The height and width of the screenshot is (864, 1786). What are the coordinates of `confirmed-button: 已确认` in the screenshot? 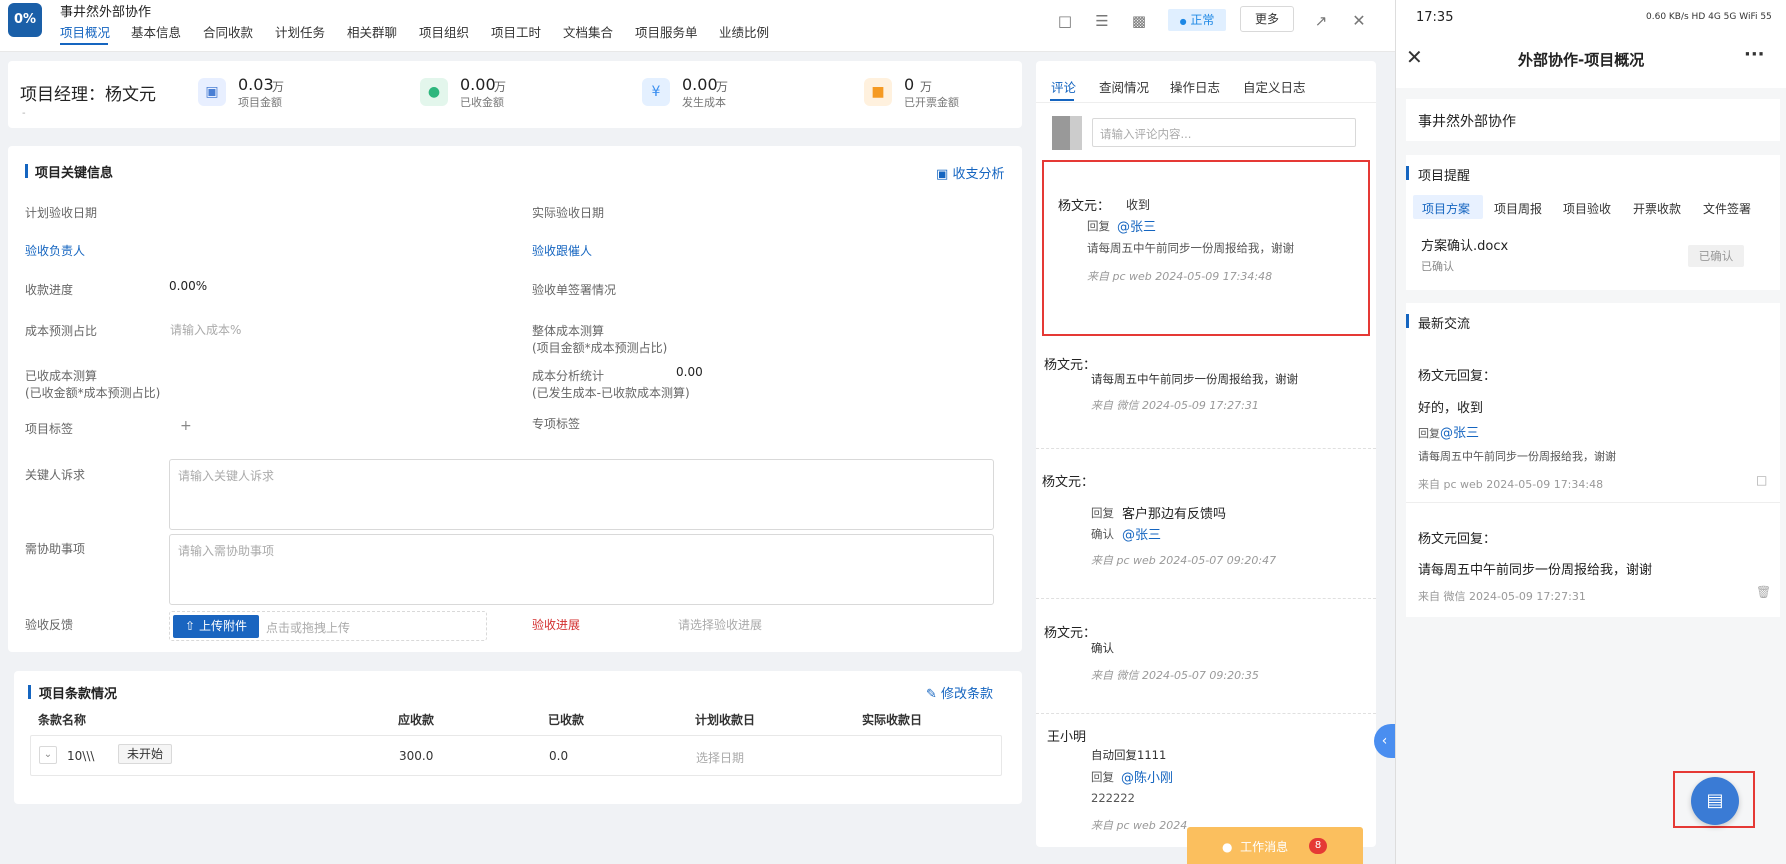 It's located at (1716, 256).